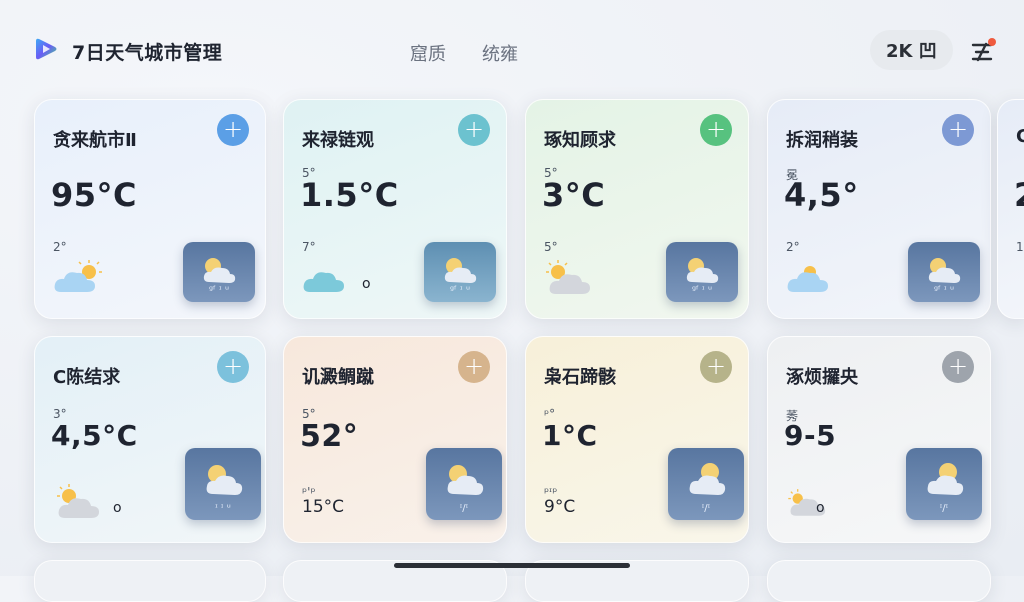 The height and width of the screenshot is (602, 1024). I want to click on resolution-button: 2K 凹, so click(911, 50).